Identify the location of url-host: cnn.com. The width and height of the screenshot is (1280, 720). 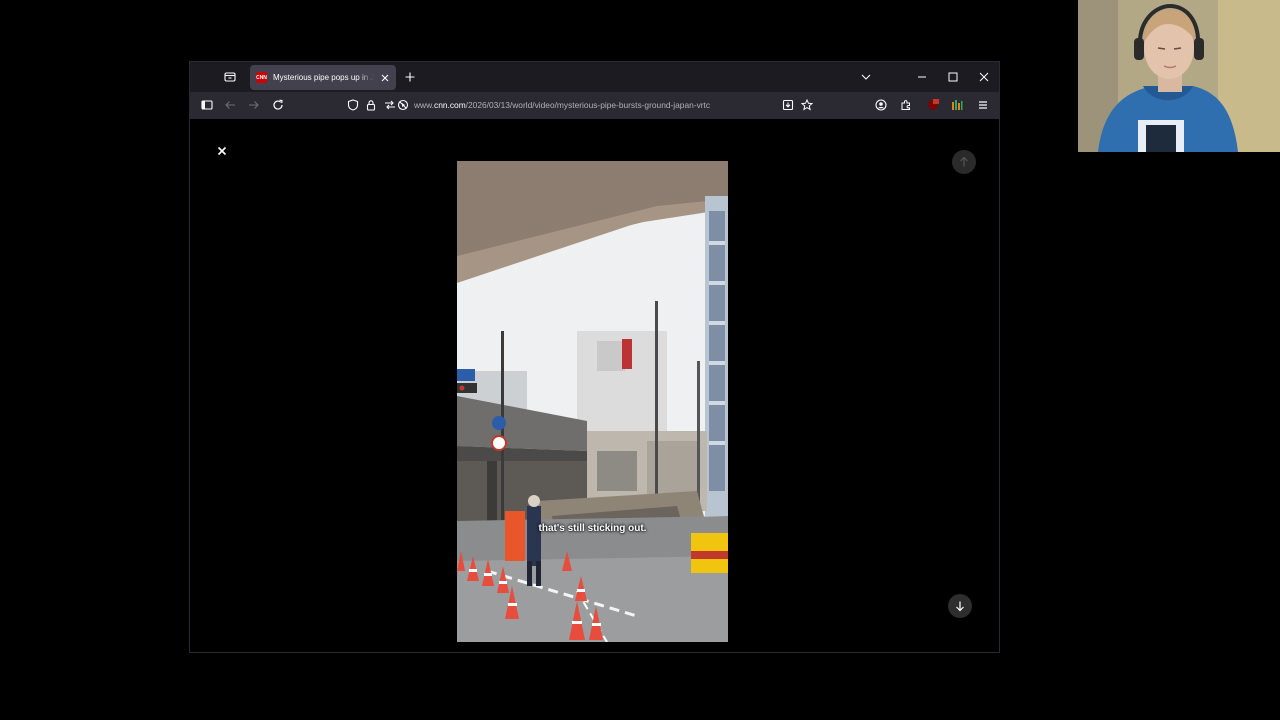
(450, 105).